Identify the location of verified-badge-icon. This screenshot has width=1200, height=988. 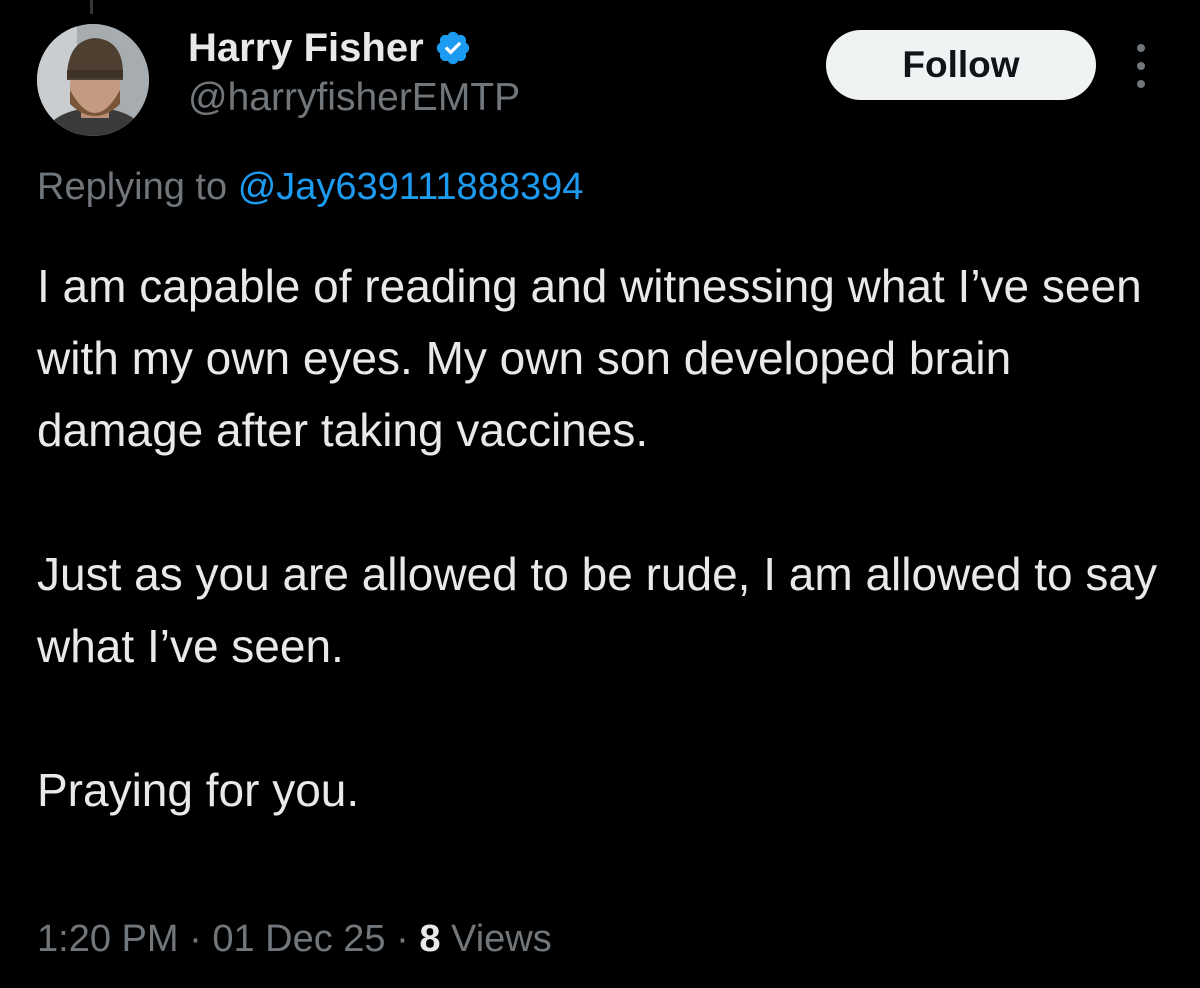
(453, 48).